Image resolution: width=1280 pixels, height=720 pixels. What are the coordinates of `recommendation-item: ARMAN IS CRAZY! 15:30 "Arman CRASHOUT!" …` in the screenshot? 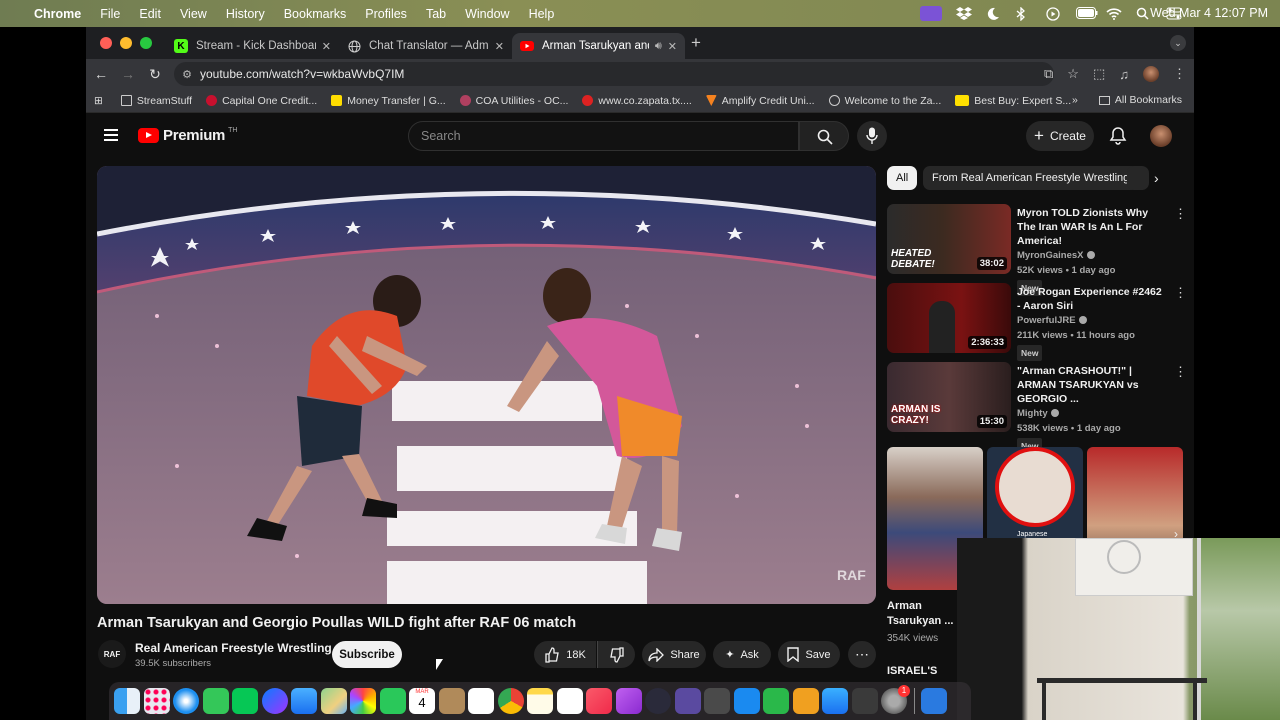 It's located at (1037, 408).